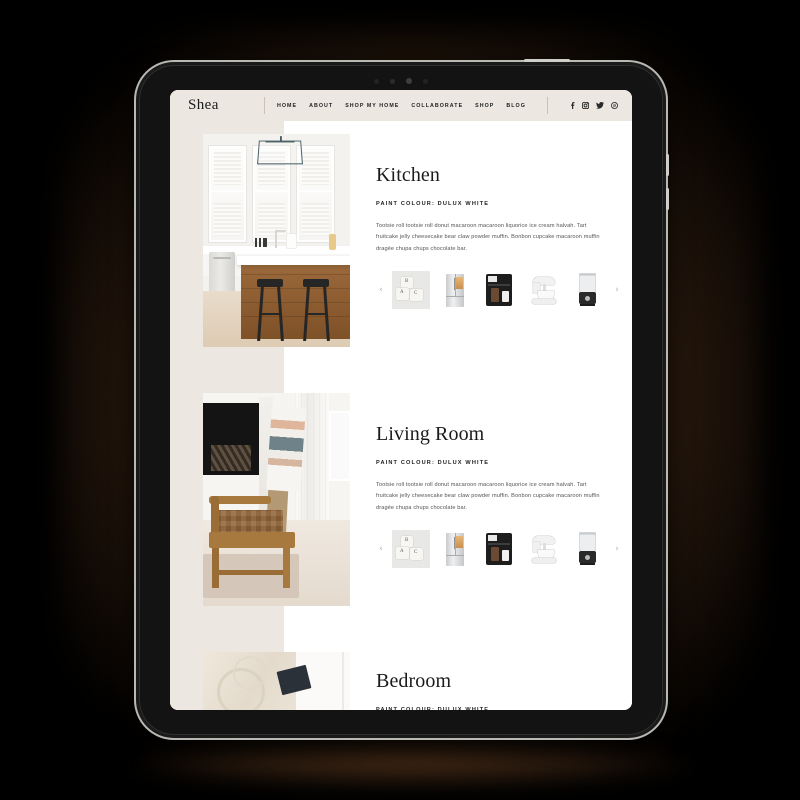 This screenshot has width=800, height=800. What do you see at coordinates (321, 106) in the screenshot?
I see `nav-item-about: ABOUT` at bounding box center [321, 106].